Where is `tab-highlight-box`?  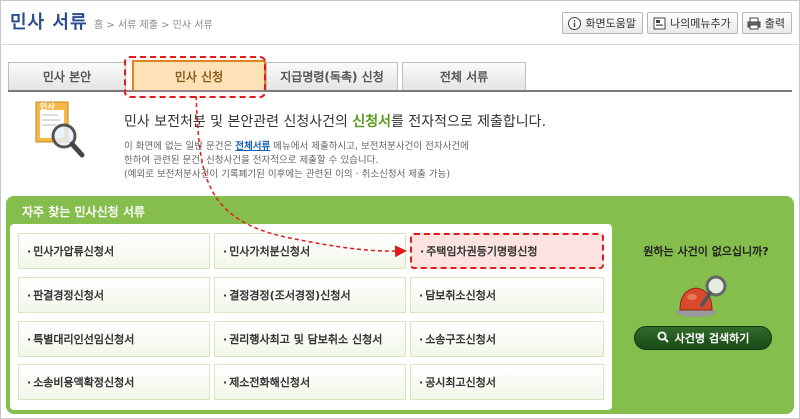
tab-highlight-box is located at coordinates (195, 77).